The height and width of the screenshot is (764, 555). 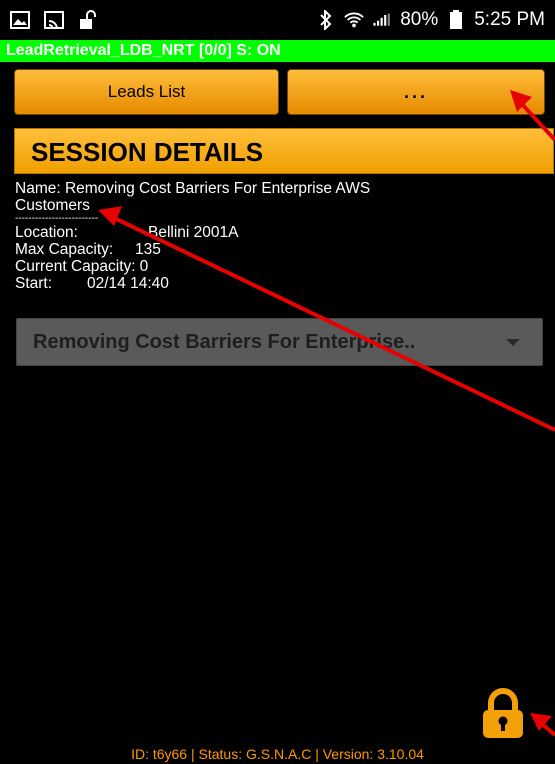 What do you see at coordinates (503, 714) in the screenshot?
I see `lock-icon` at bounding box center [503, 714].